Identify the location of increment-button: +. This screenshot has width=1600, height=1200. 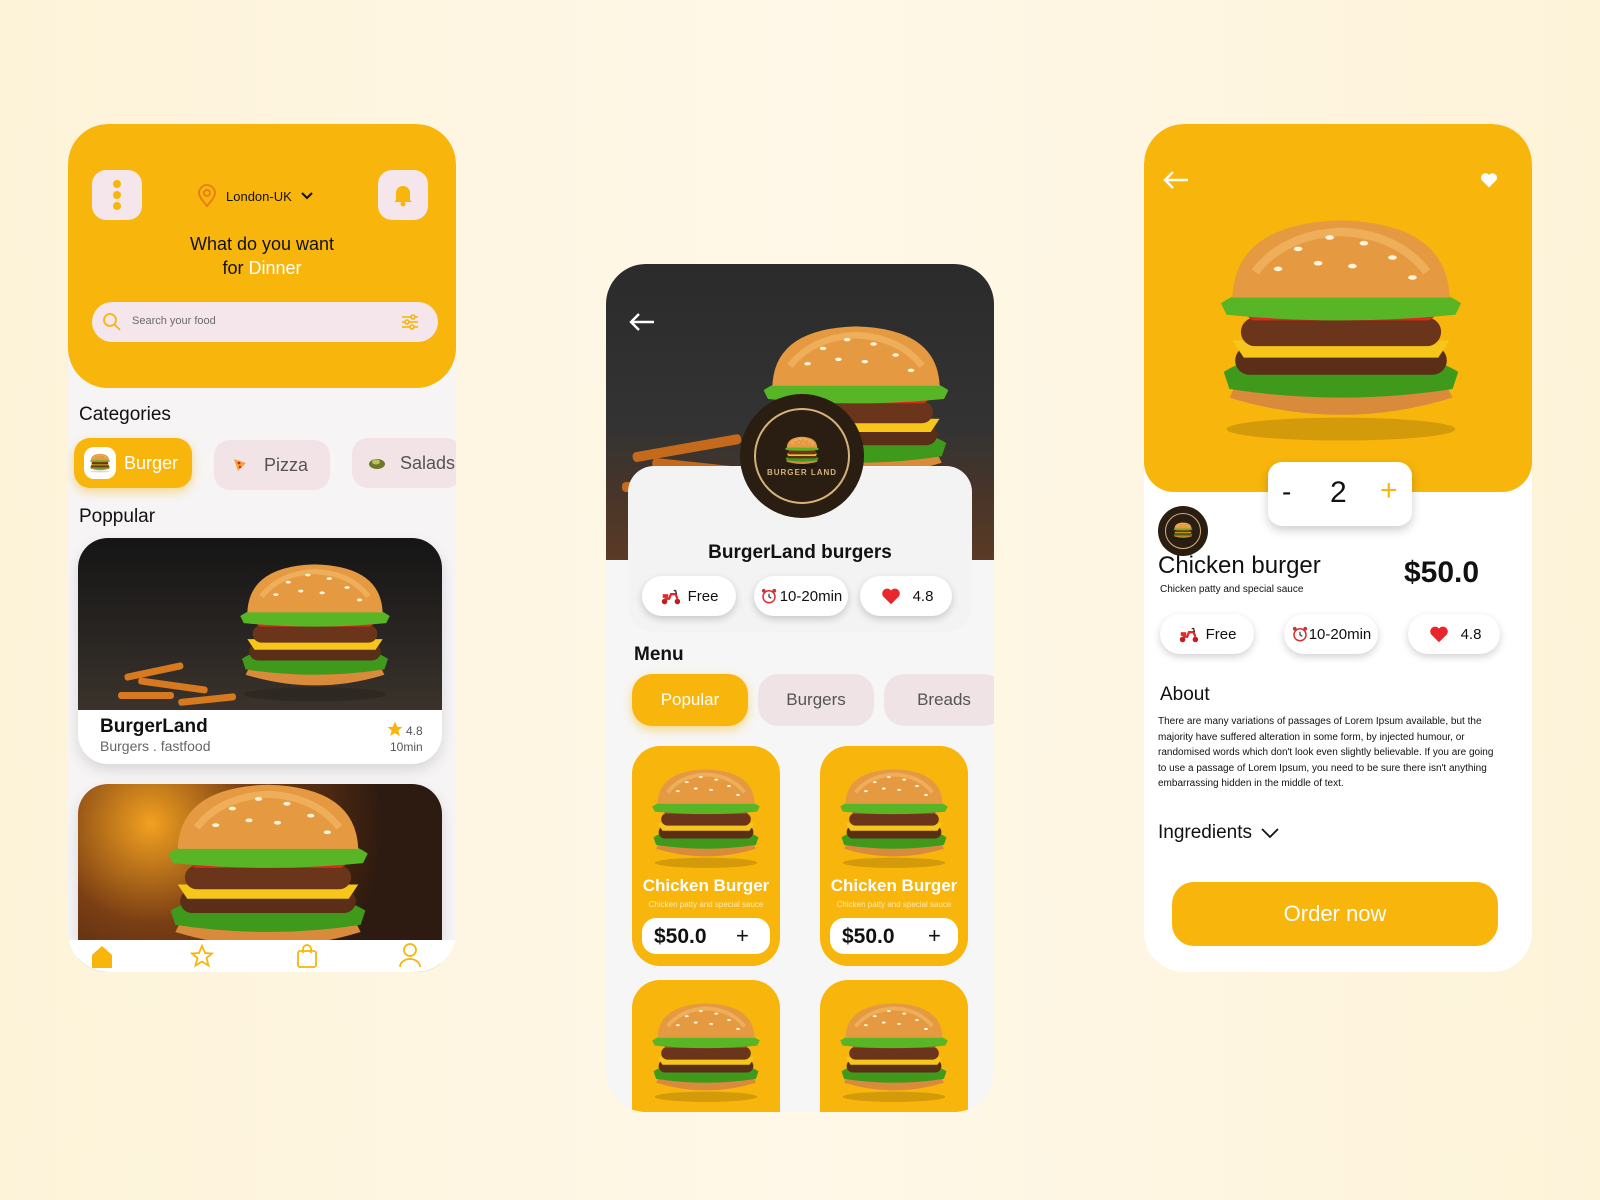
(1389, 491).